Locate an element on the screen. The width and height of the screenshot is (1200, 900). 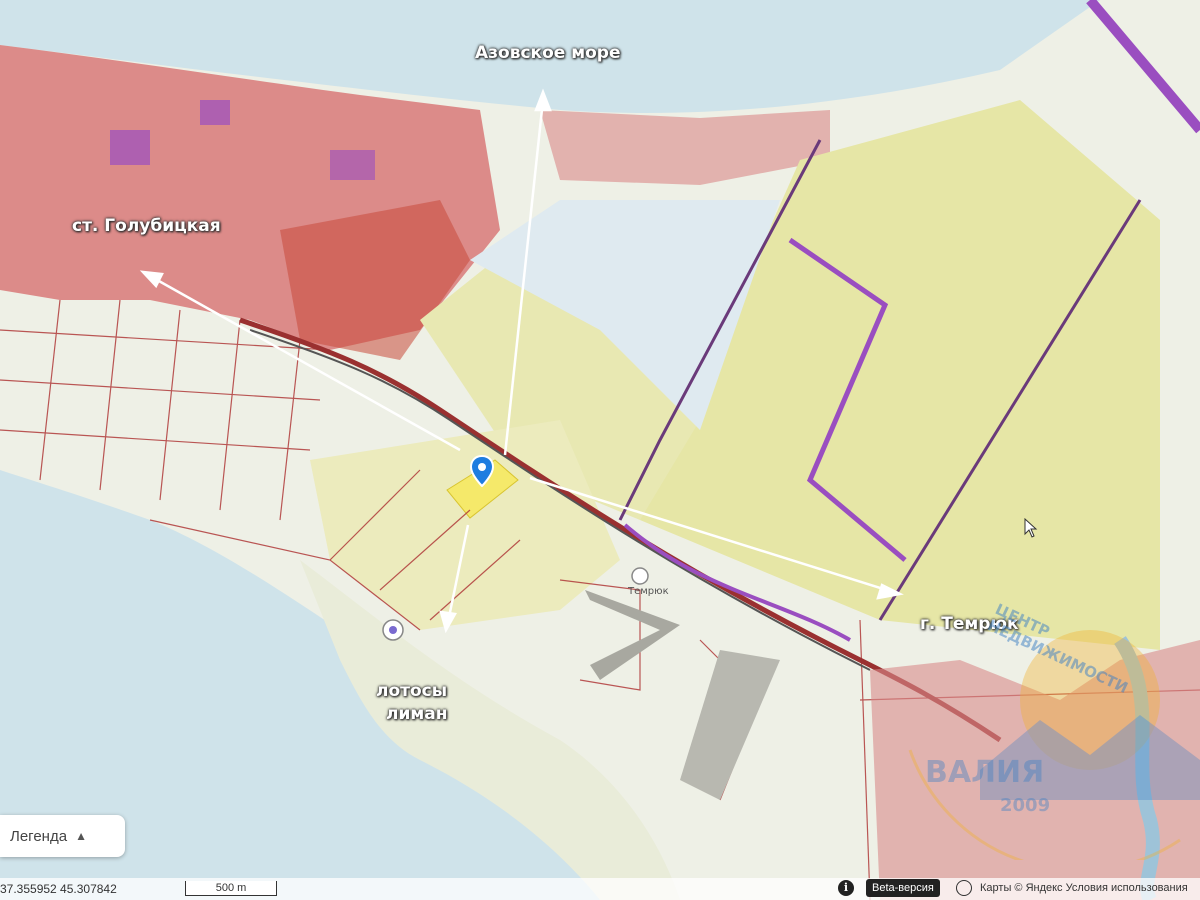
village-label: ст. Голубицкая is located at coordinates (146, 226).